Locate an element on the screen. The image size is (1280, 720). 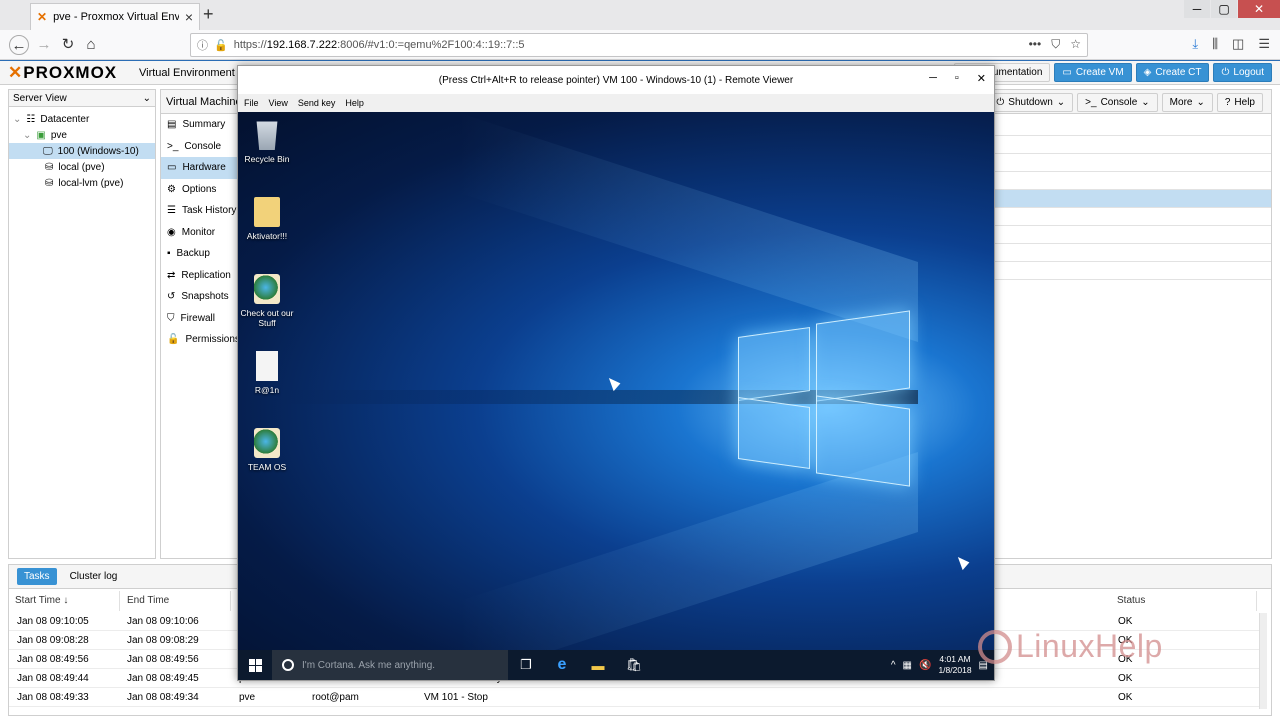
network-icon: ▦ is located at coordinates (907, 665).